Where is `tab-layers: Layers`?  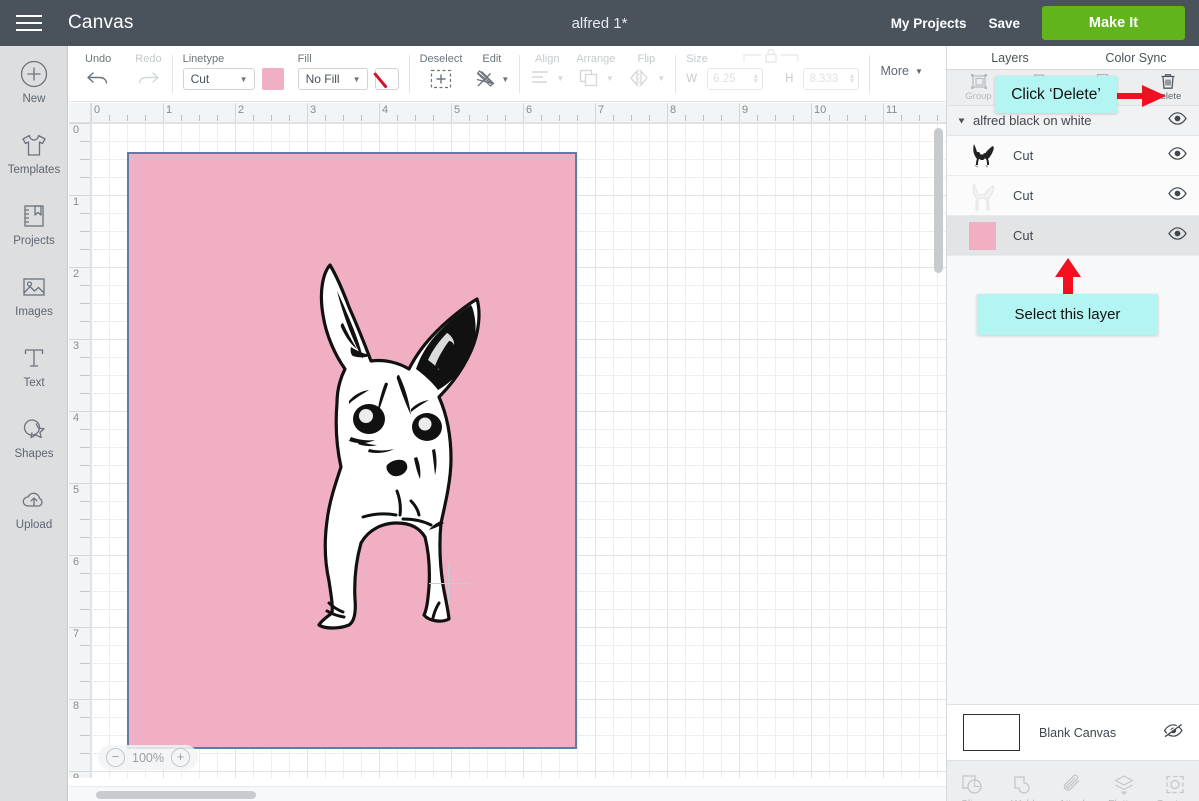
tab-layers: Layers is located at coordinates (1010, 57).